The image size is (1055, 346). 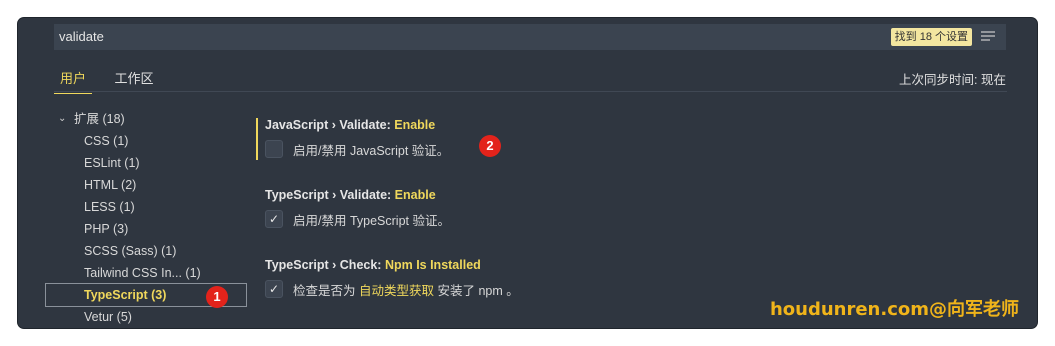 What do you see at coordinates (490, 146) in the screenshot?
I see `annotation-marker-2: 2` at bounding box center [490, 146].